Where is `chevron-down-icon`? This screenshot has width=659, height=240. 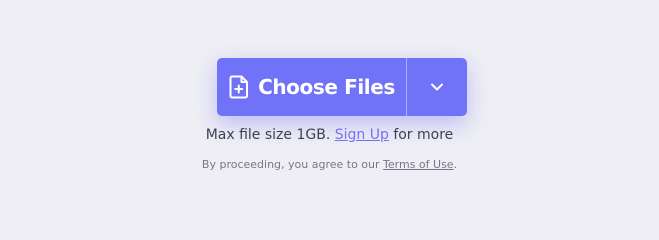 chevron-down-icon is located at coordinates (437, 87).